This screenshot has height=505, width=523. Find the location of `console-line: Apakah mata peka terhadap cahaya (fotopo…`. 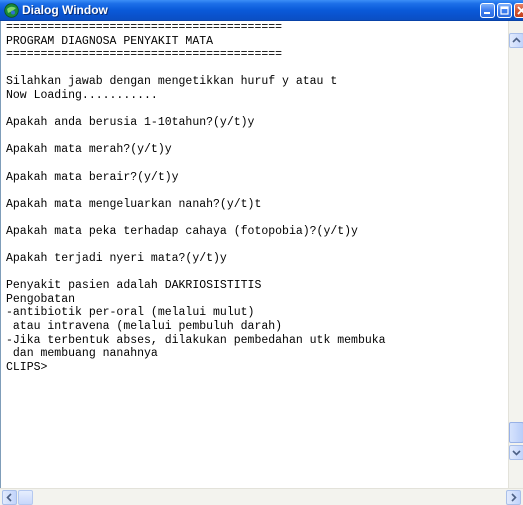

console-line: Apakah mata peka terhadap cahaya (fotopo… is located at coordinates (182, 231).